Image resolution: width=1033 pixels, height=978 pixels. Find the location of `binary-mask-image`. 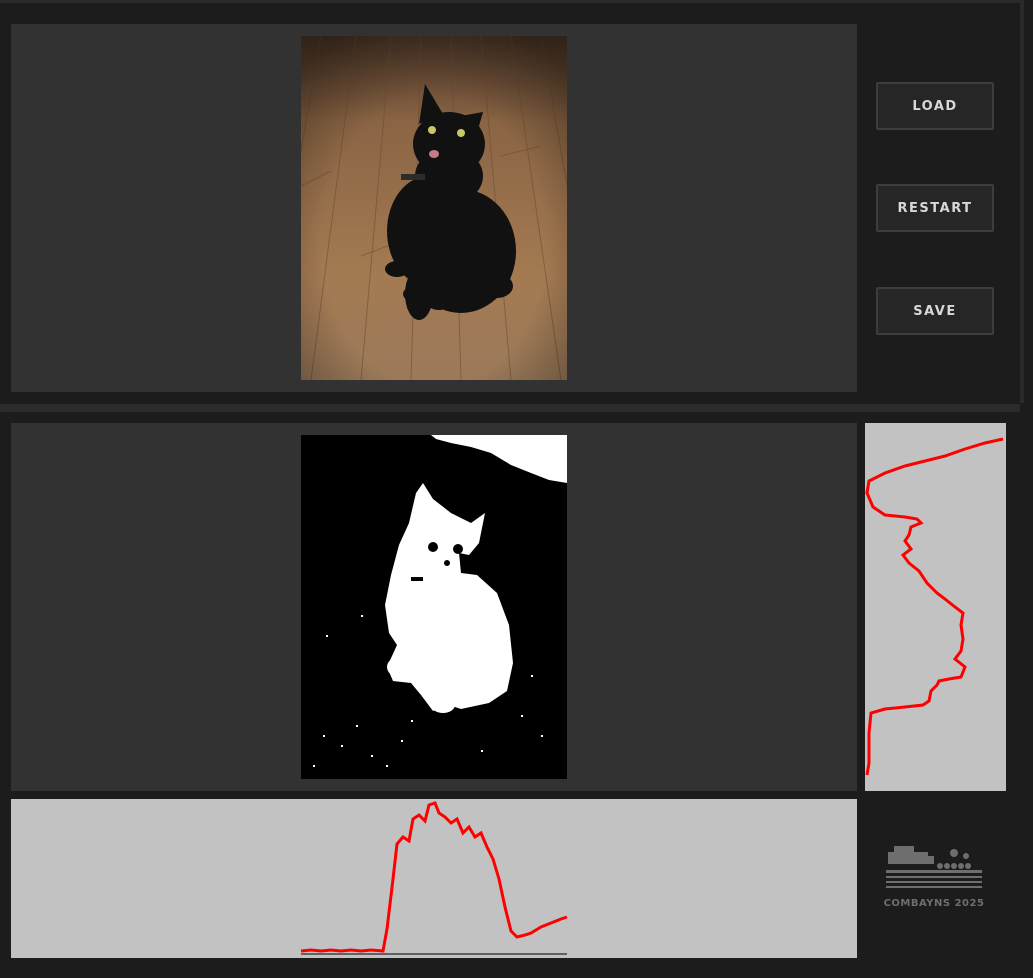

binary-mask-image is located at coordinates (434, 607).